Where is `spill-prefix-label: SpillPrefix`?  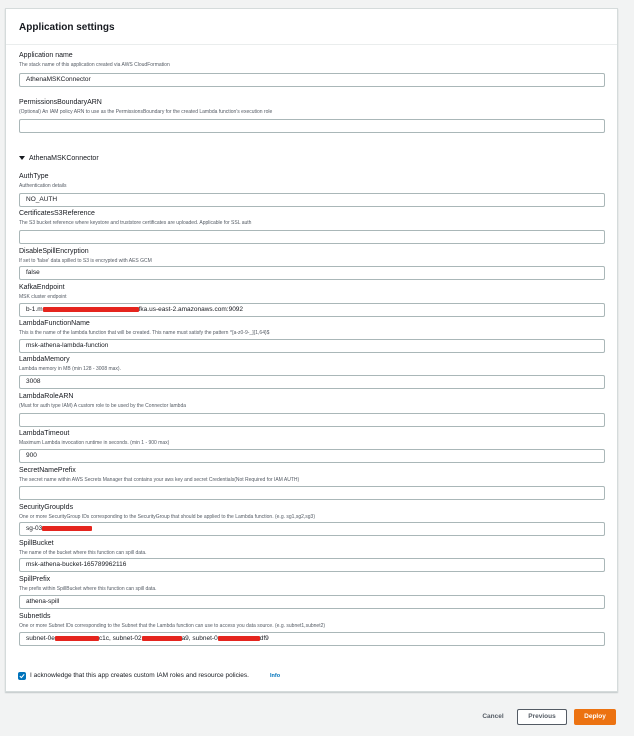 spill-prefix-label: SpillPrefix is located at coordinates (35, 579).